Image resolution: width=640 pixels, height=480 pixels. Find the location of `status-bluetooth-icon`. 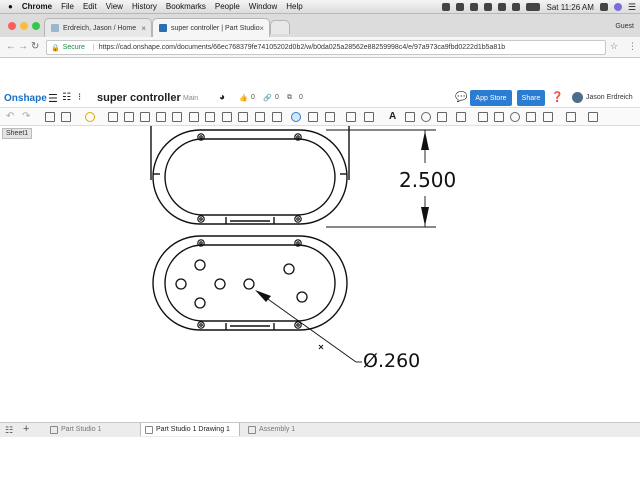

status-bluetooth-icon is located at coordinates (488, 7).